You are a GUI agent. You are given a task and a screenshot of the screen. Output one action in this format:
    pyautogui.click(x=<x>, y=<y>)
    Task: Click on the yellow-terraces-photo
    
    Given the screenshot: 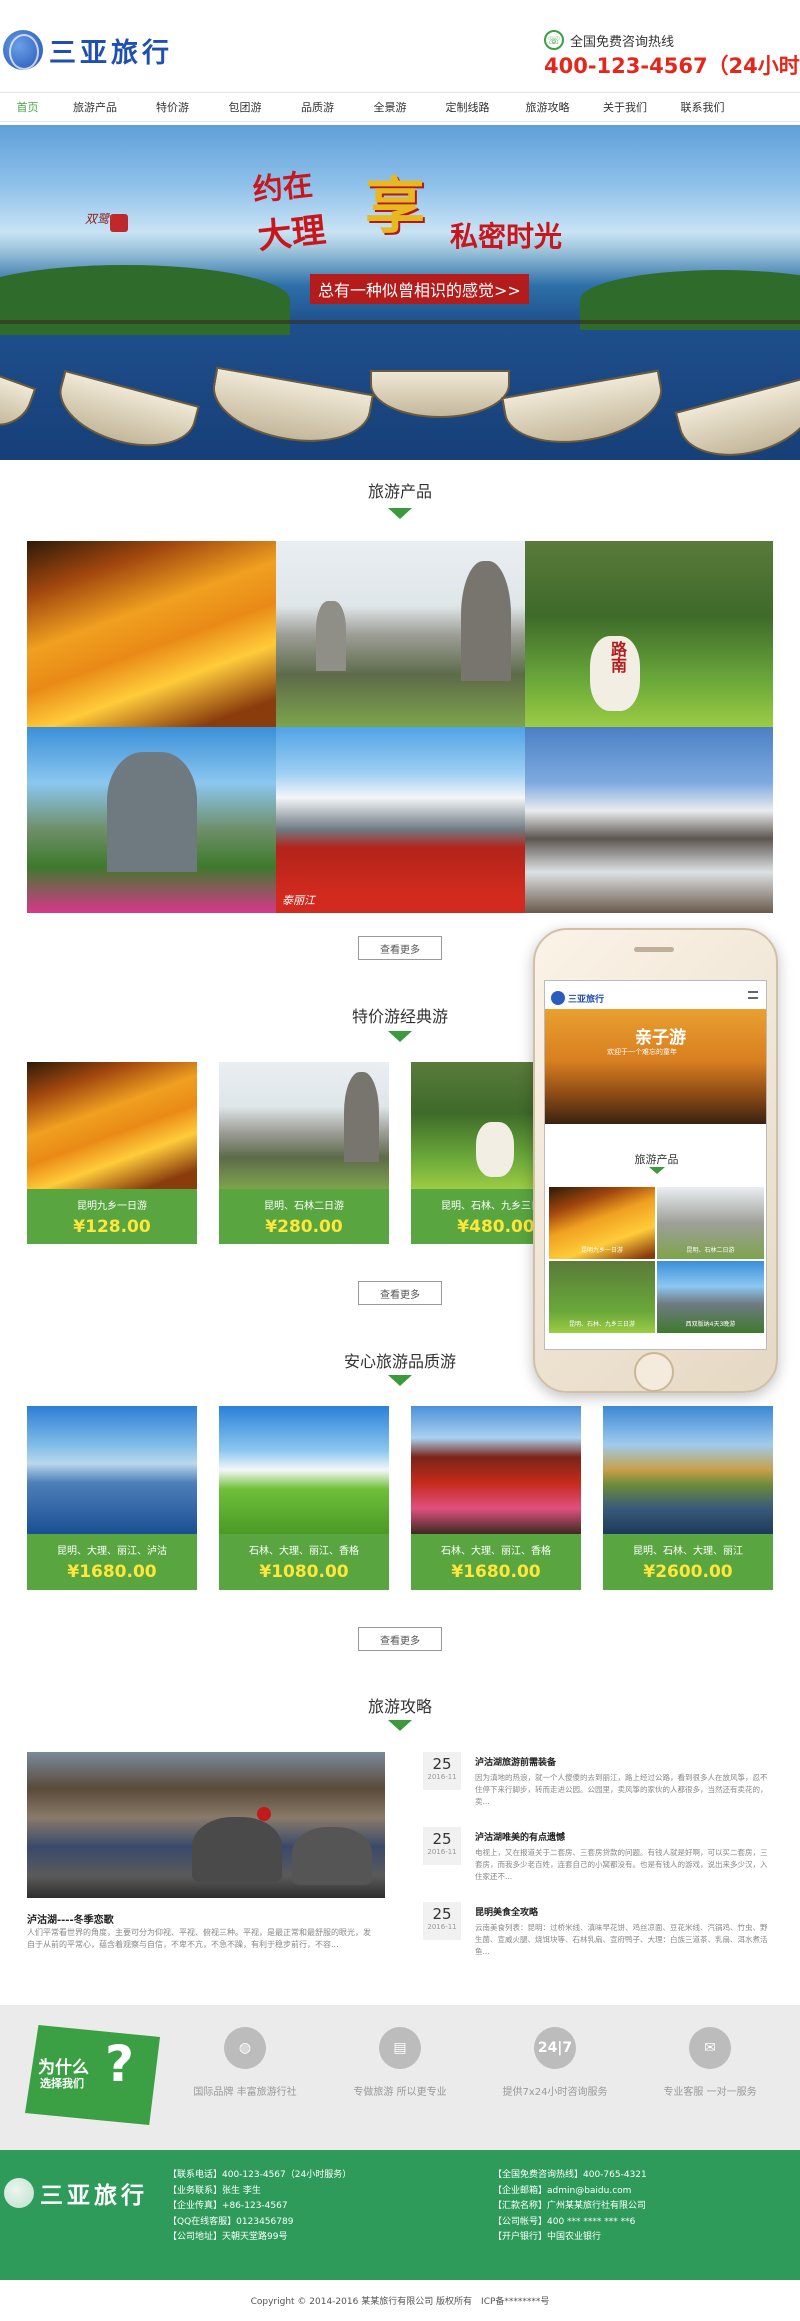 What is the action you would take?
    pyautogui.click(x=151, y=634)
    